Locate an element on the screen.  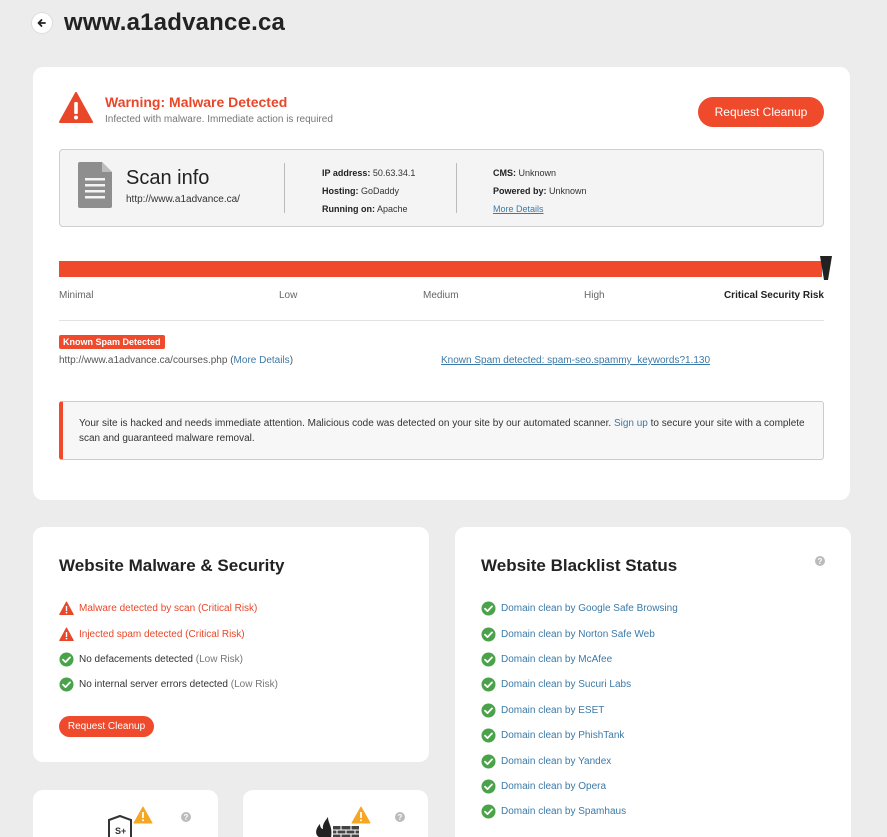
running-label: Running on: is located at coordinates (348, 209).